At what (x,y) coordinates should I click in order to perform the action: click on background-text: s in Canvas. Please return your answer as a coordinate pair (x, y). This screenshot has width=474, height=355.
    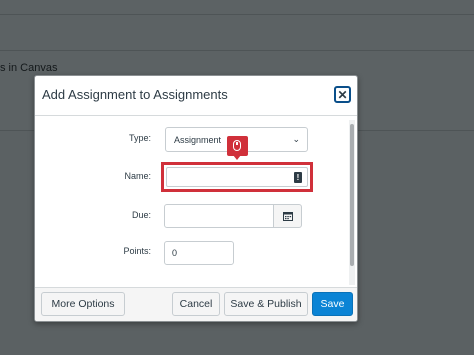
    Looking at the image, I should click on (29, 68).